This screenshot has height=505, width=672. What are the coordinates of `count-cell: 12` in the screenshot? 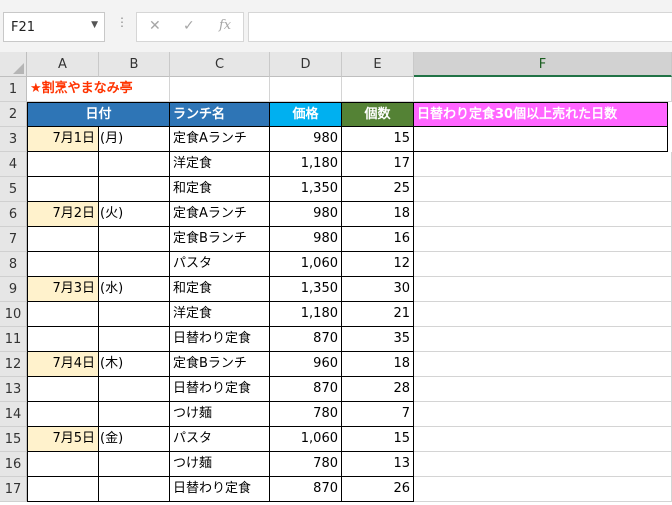 It's located at (378, 264).